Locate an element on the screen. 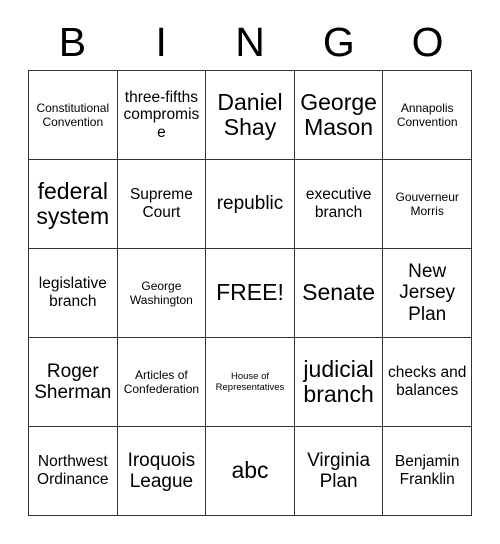 Image resolution: width=500 pixels, height=544 pixels. bingo-cell-label: George Washington is located at coordinates (161, 292).